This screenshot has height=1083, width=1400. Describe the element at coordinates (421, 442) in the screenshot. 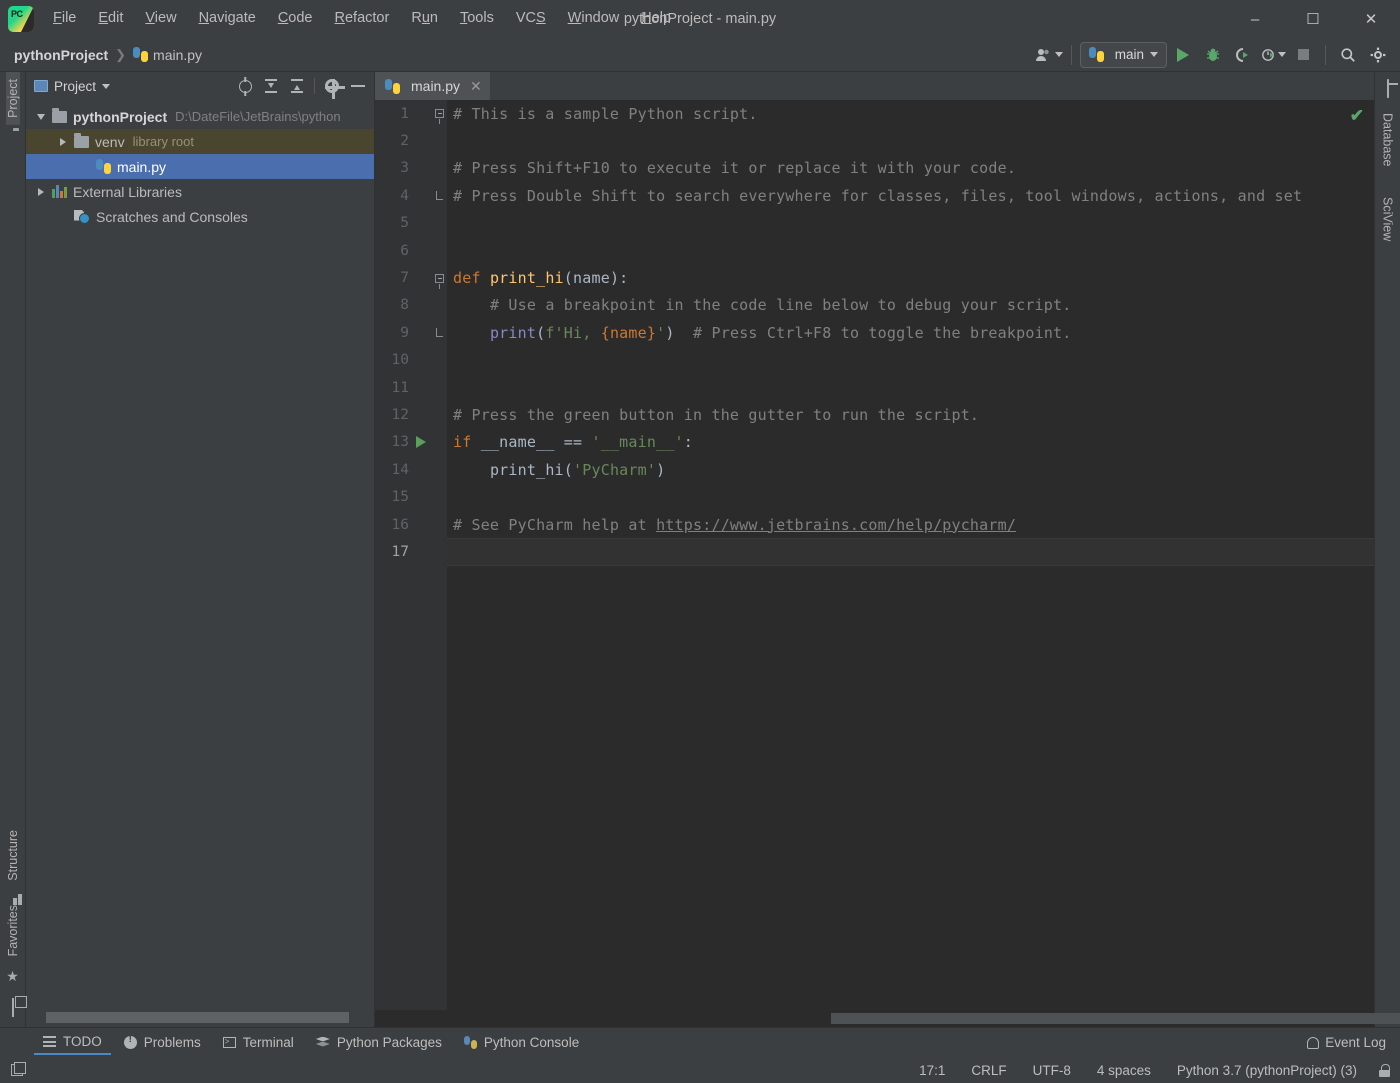

I see `run-gutter-button` at that location.